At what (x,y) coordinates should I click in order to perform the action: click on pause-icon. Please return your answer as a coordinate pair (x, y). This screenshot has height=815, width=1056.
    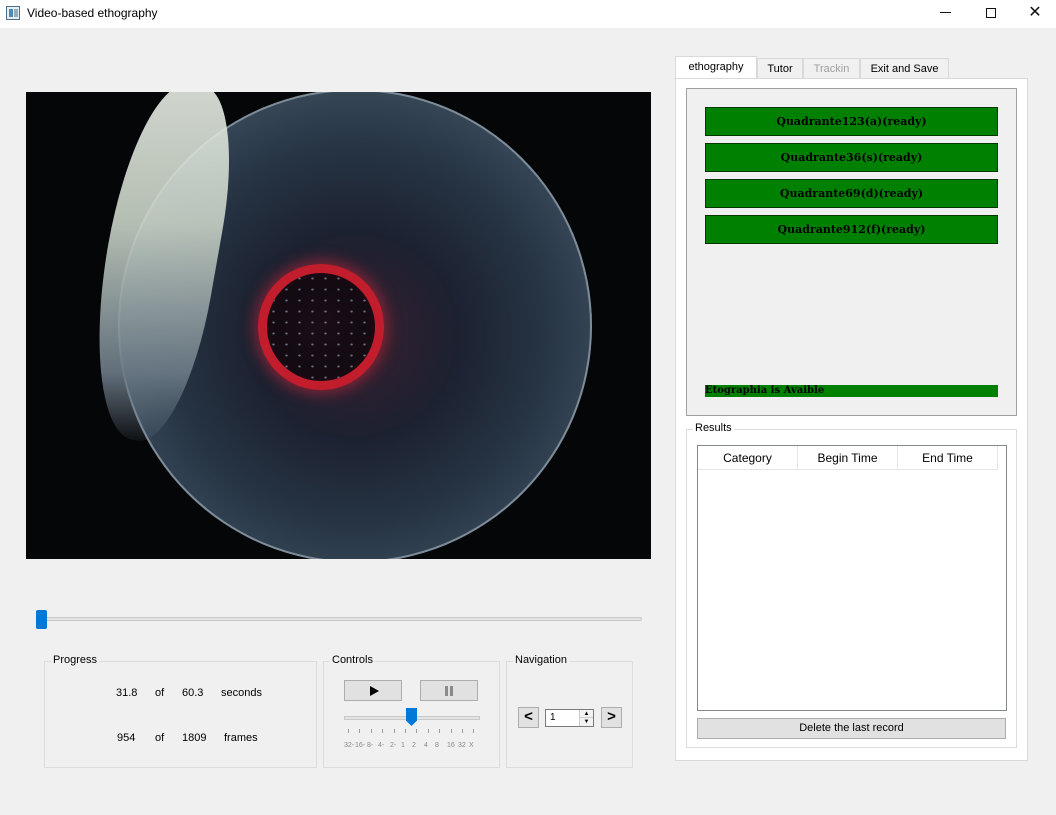
    Looking at the image, I should click on (449, 691).